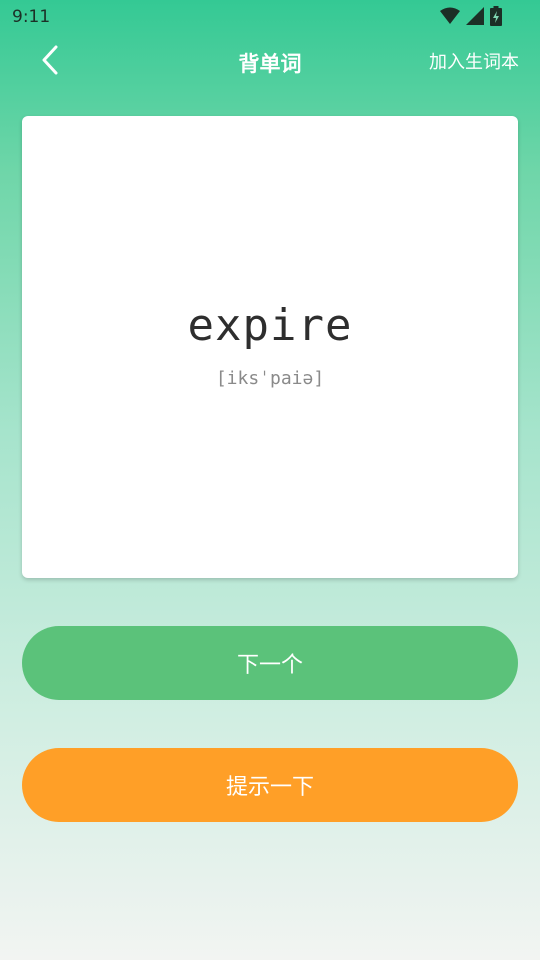 Image resolution: width=540 pixels, height=960 pixels. I want to click on hint-button: 提示一下, so click(270, 785).